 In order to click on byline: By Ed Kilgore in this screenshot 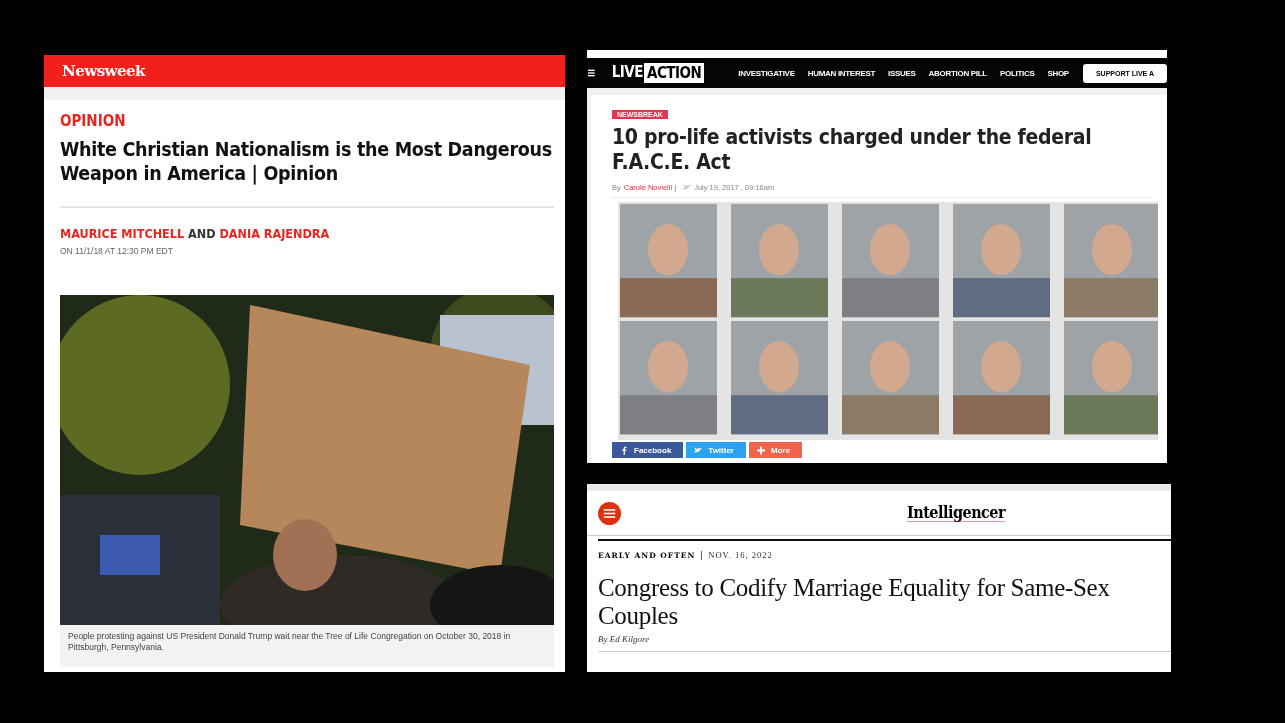, I will do `click(624, 639)`.